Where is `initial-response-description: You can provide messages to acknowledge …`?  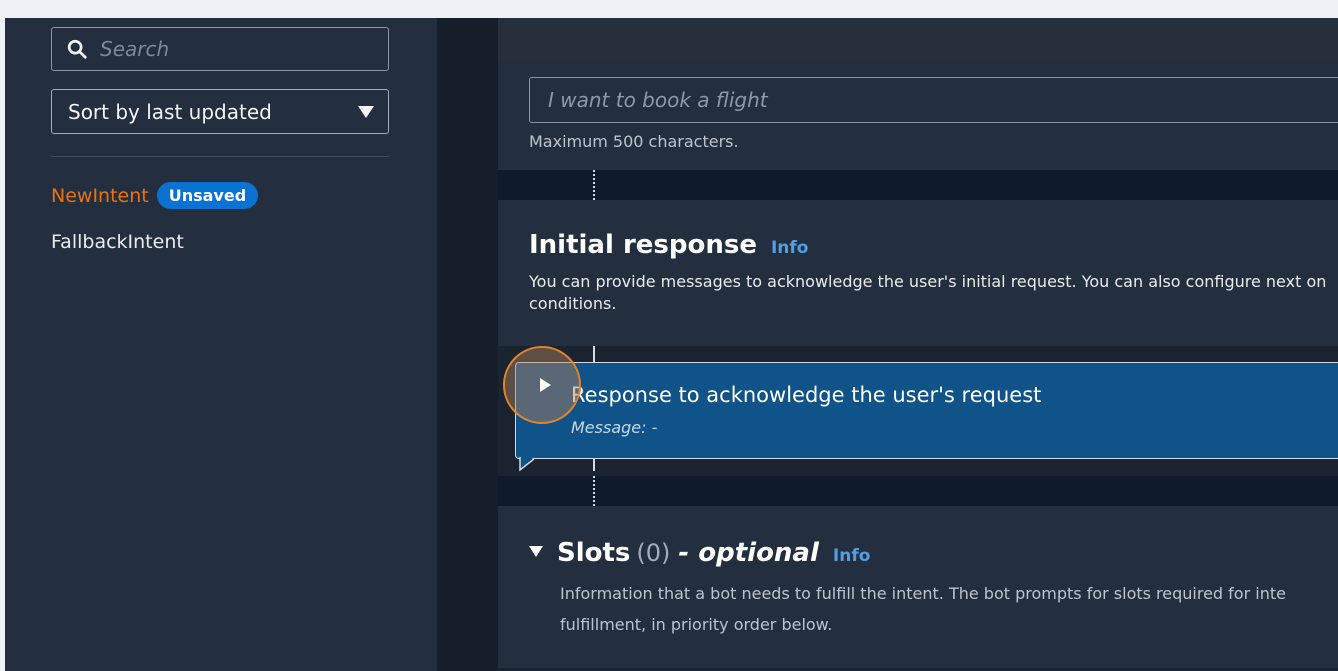
initial-response-description: You can provide messages to acknowledge … is located at coordinates (928, 292).